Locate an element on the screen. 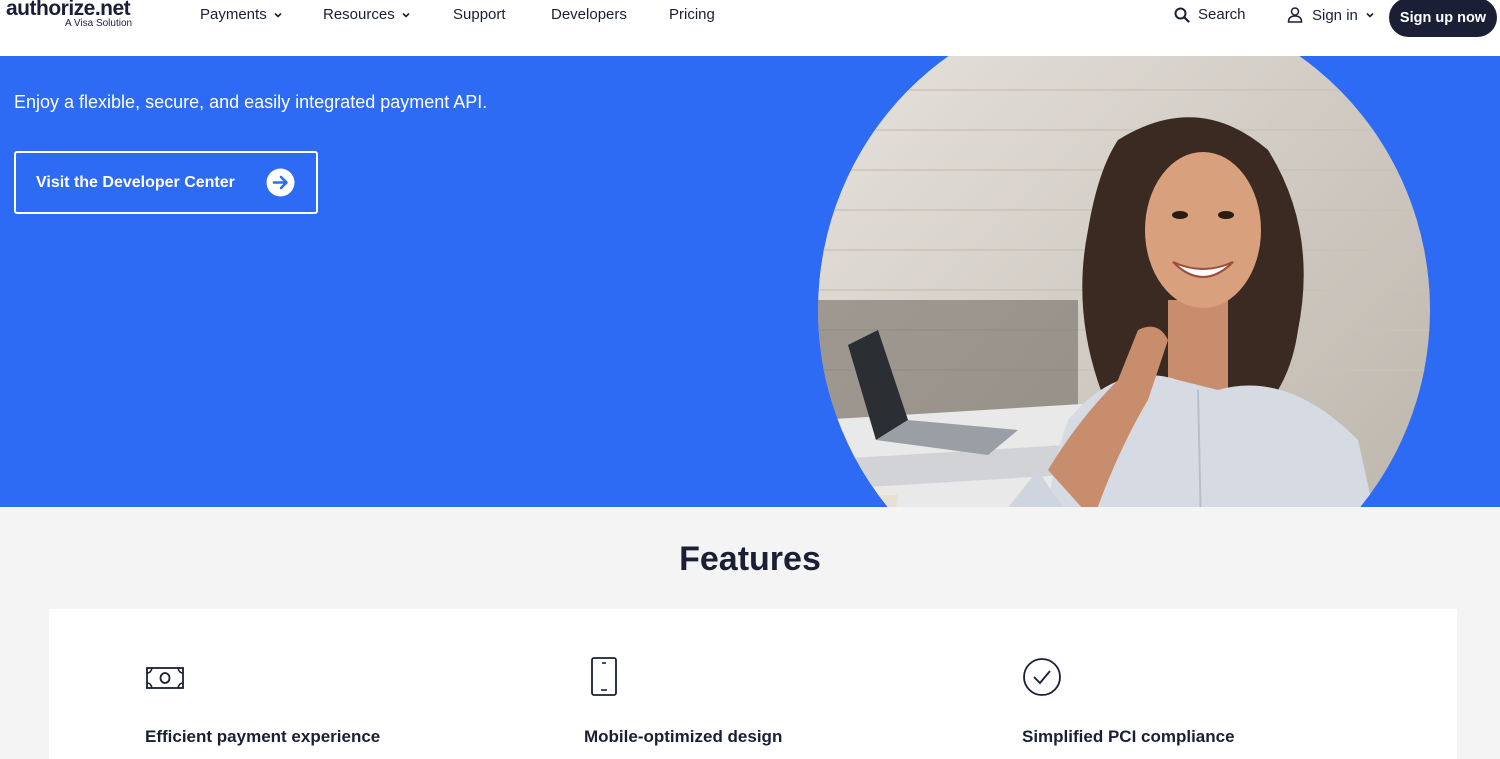 Image resolution: width=1500 pixels, height=759 pixels. search-button: Search is located at coordinates (1210, 14).